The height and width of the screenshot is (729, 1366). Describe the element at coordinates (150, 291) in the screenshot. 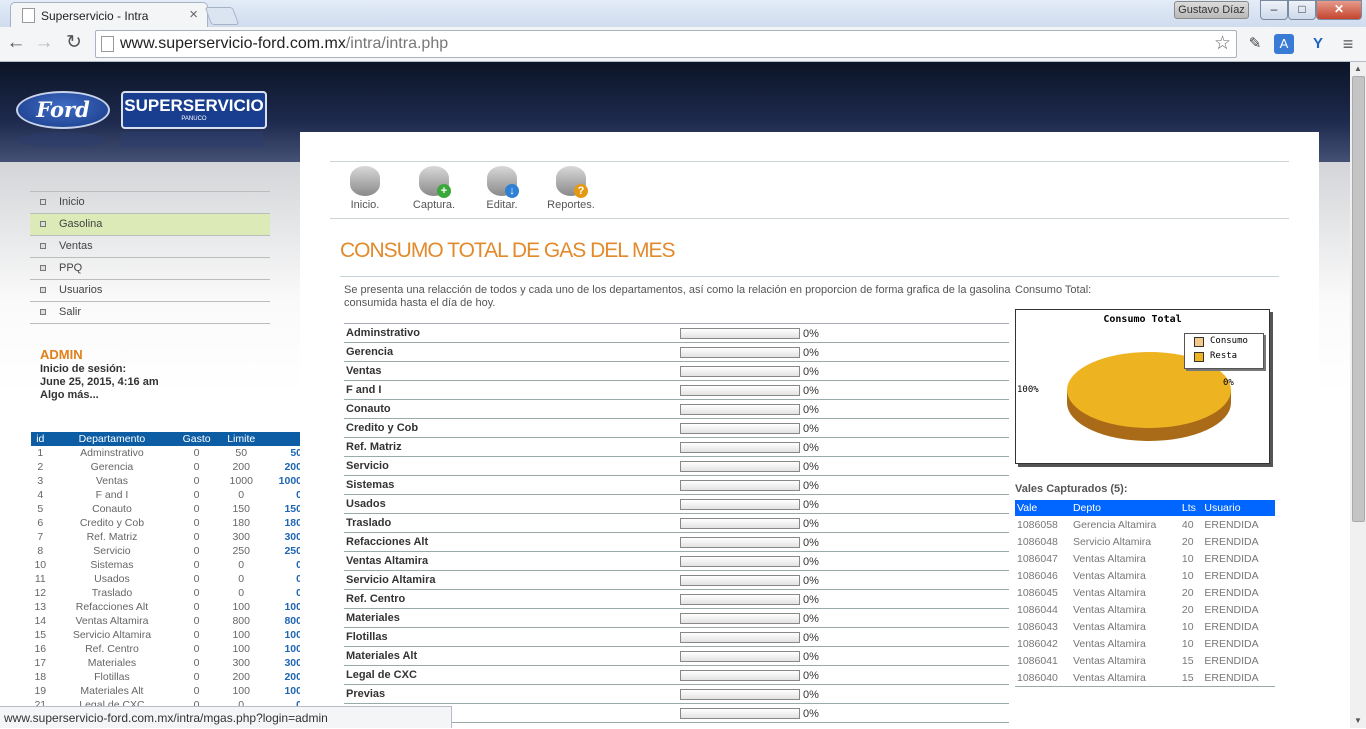

I see `sidebar-item-usuarios: Usuarios` at that location.